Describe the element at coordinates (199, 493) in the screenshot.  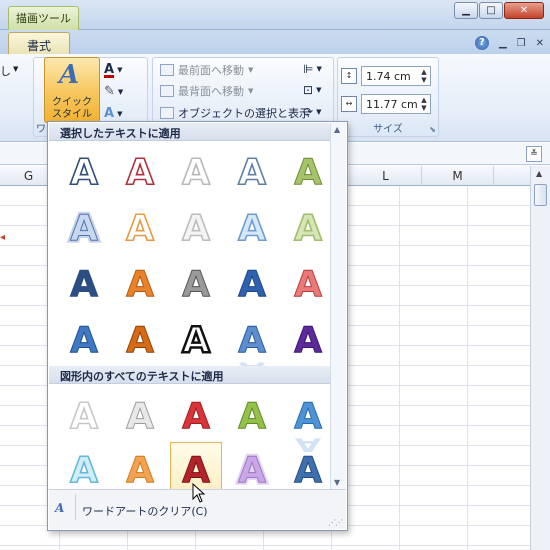
I see `mouse-pointer-icon` at that location.